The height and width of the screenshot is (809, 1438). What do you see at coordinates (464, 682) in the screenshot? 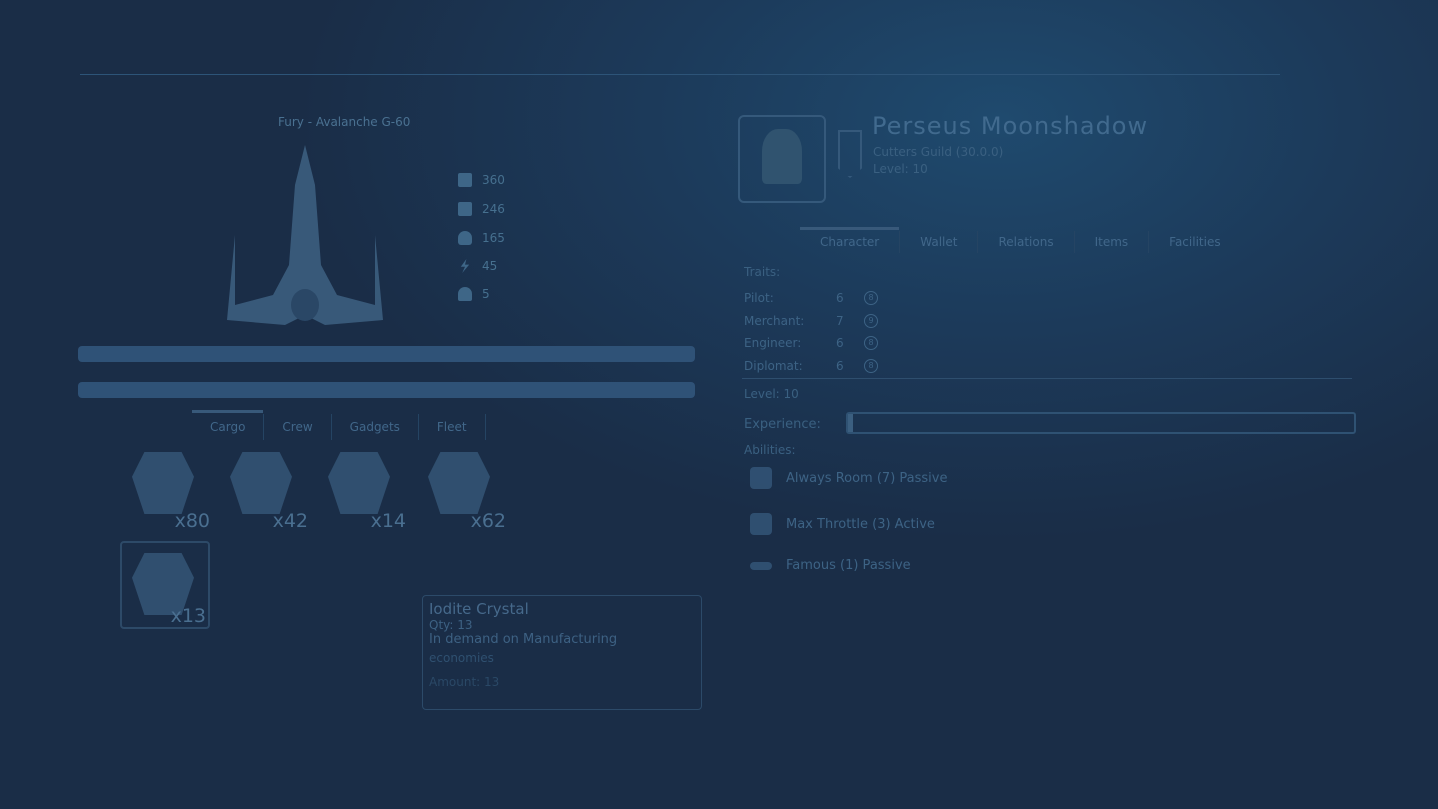
I see `tooltip-footer: Amount: 13` at bounding box center [464, 682].